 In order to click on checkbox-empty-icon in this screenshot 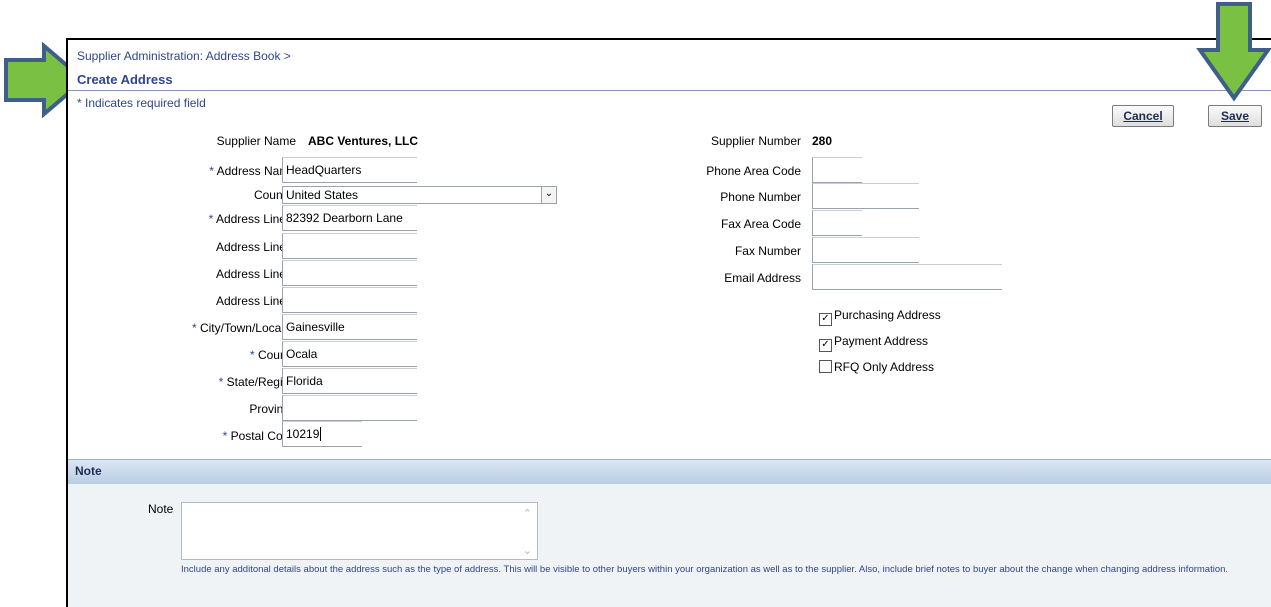, I will do `click(825, 366)`.